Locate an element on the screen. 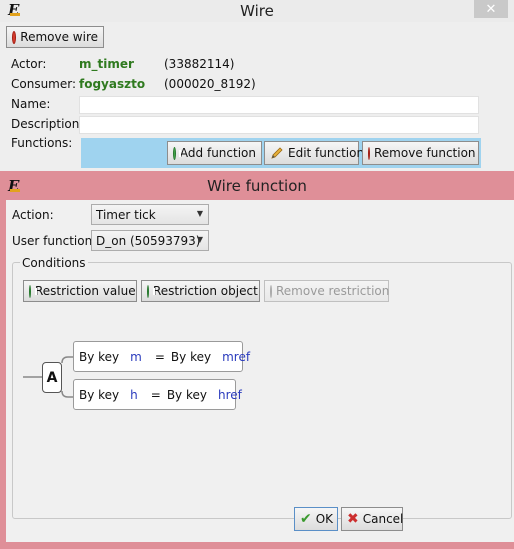 The width and height of the screenshot is (514, 549). condition-ref: href is located at coordinates (229, 394).